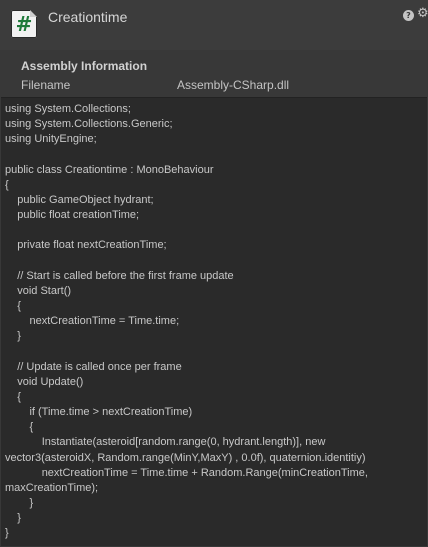 This screenshot has width=428, height=547. Describe the element at coordinates (422, 14) in the screenshot. I see `settings-gear-icon: ⚙` at that location.